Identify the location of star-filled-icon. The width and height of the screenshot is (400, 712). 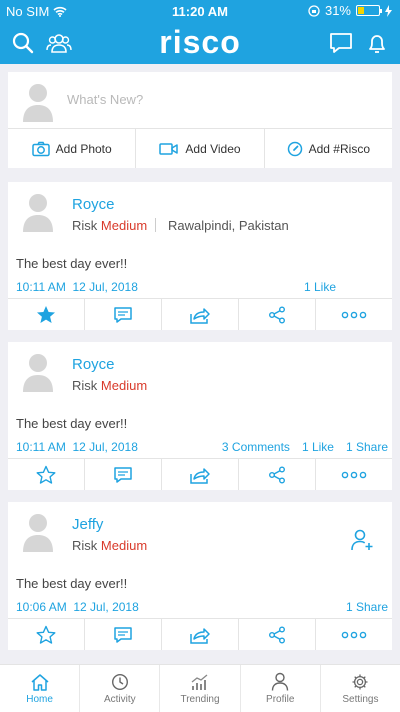
(46, 314).